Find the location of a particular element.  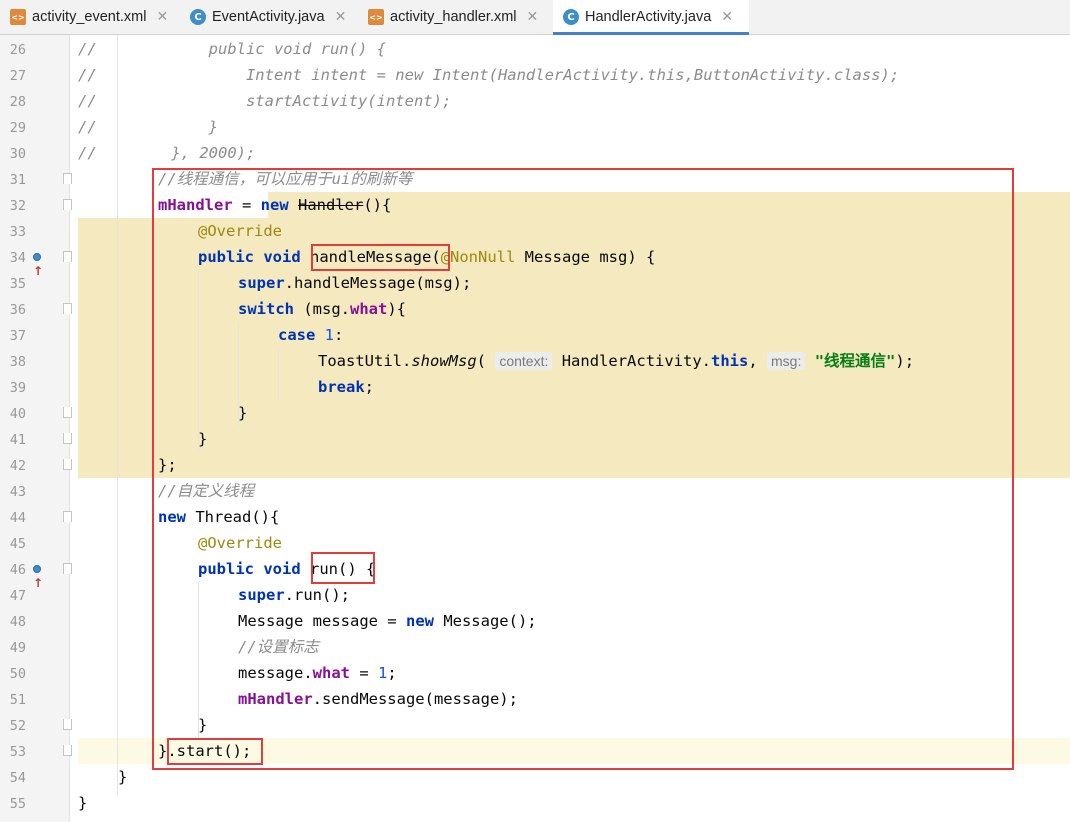

tab-activity-handler-xml: <> activity_handler.xml ✕ is located at coordinates (460, 17).